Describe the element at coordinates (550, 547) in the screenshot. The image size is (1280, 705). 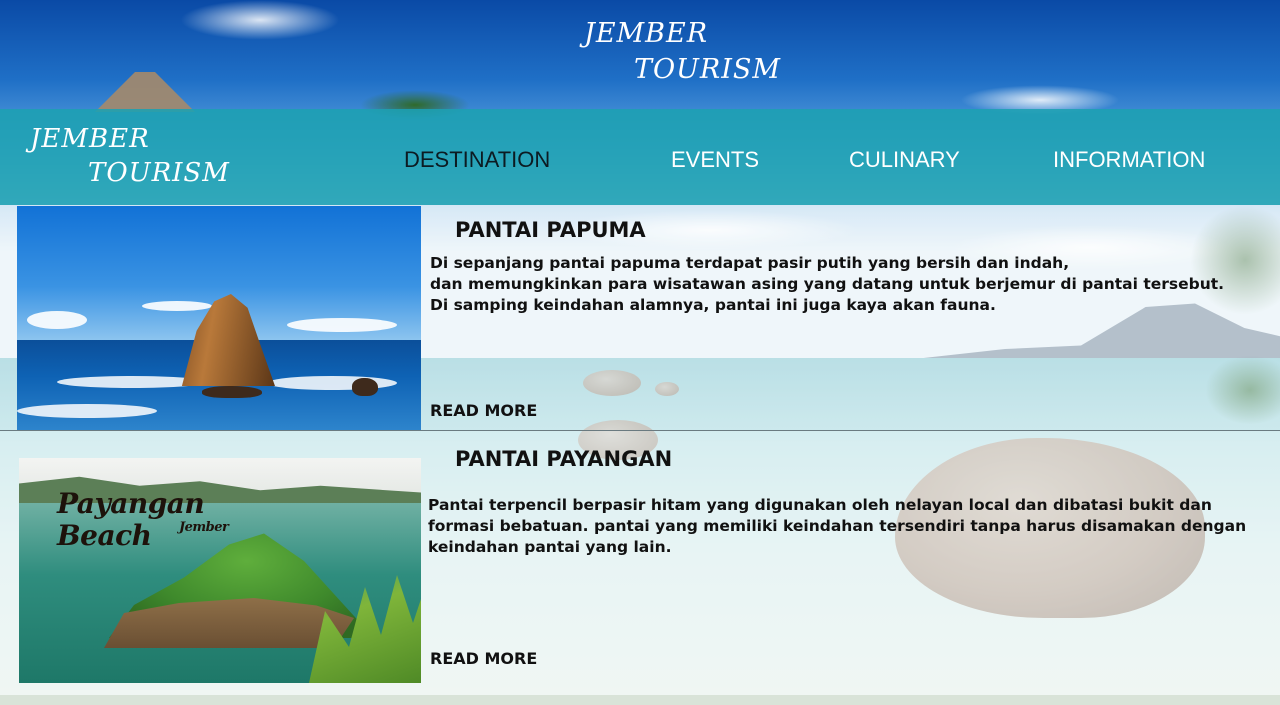
I see `description-line: keindahan pantai yang lain.` at that location.